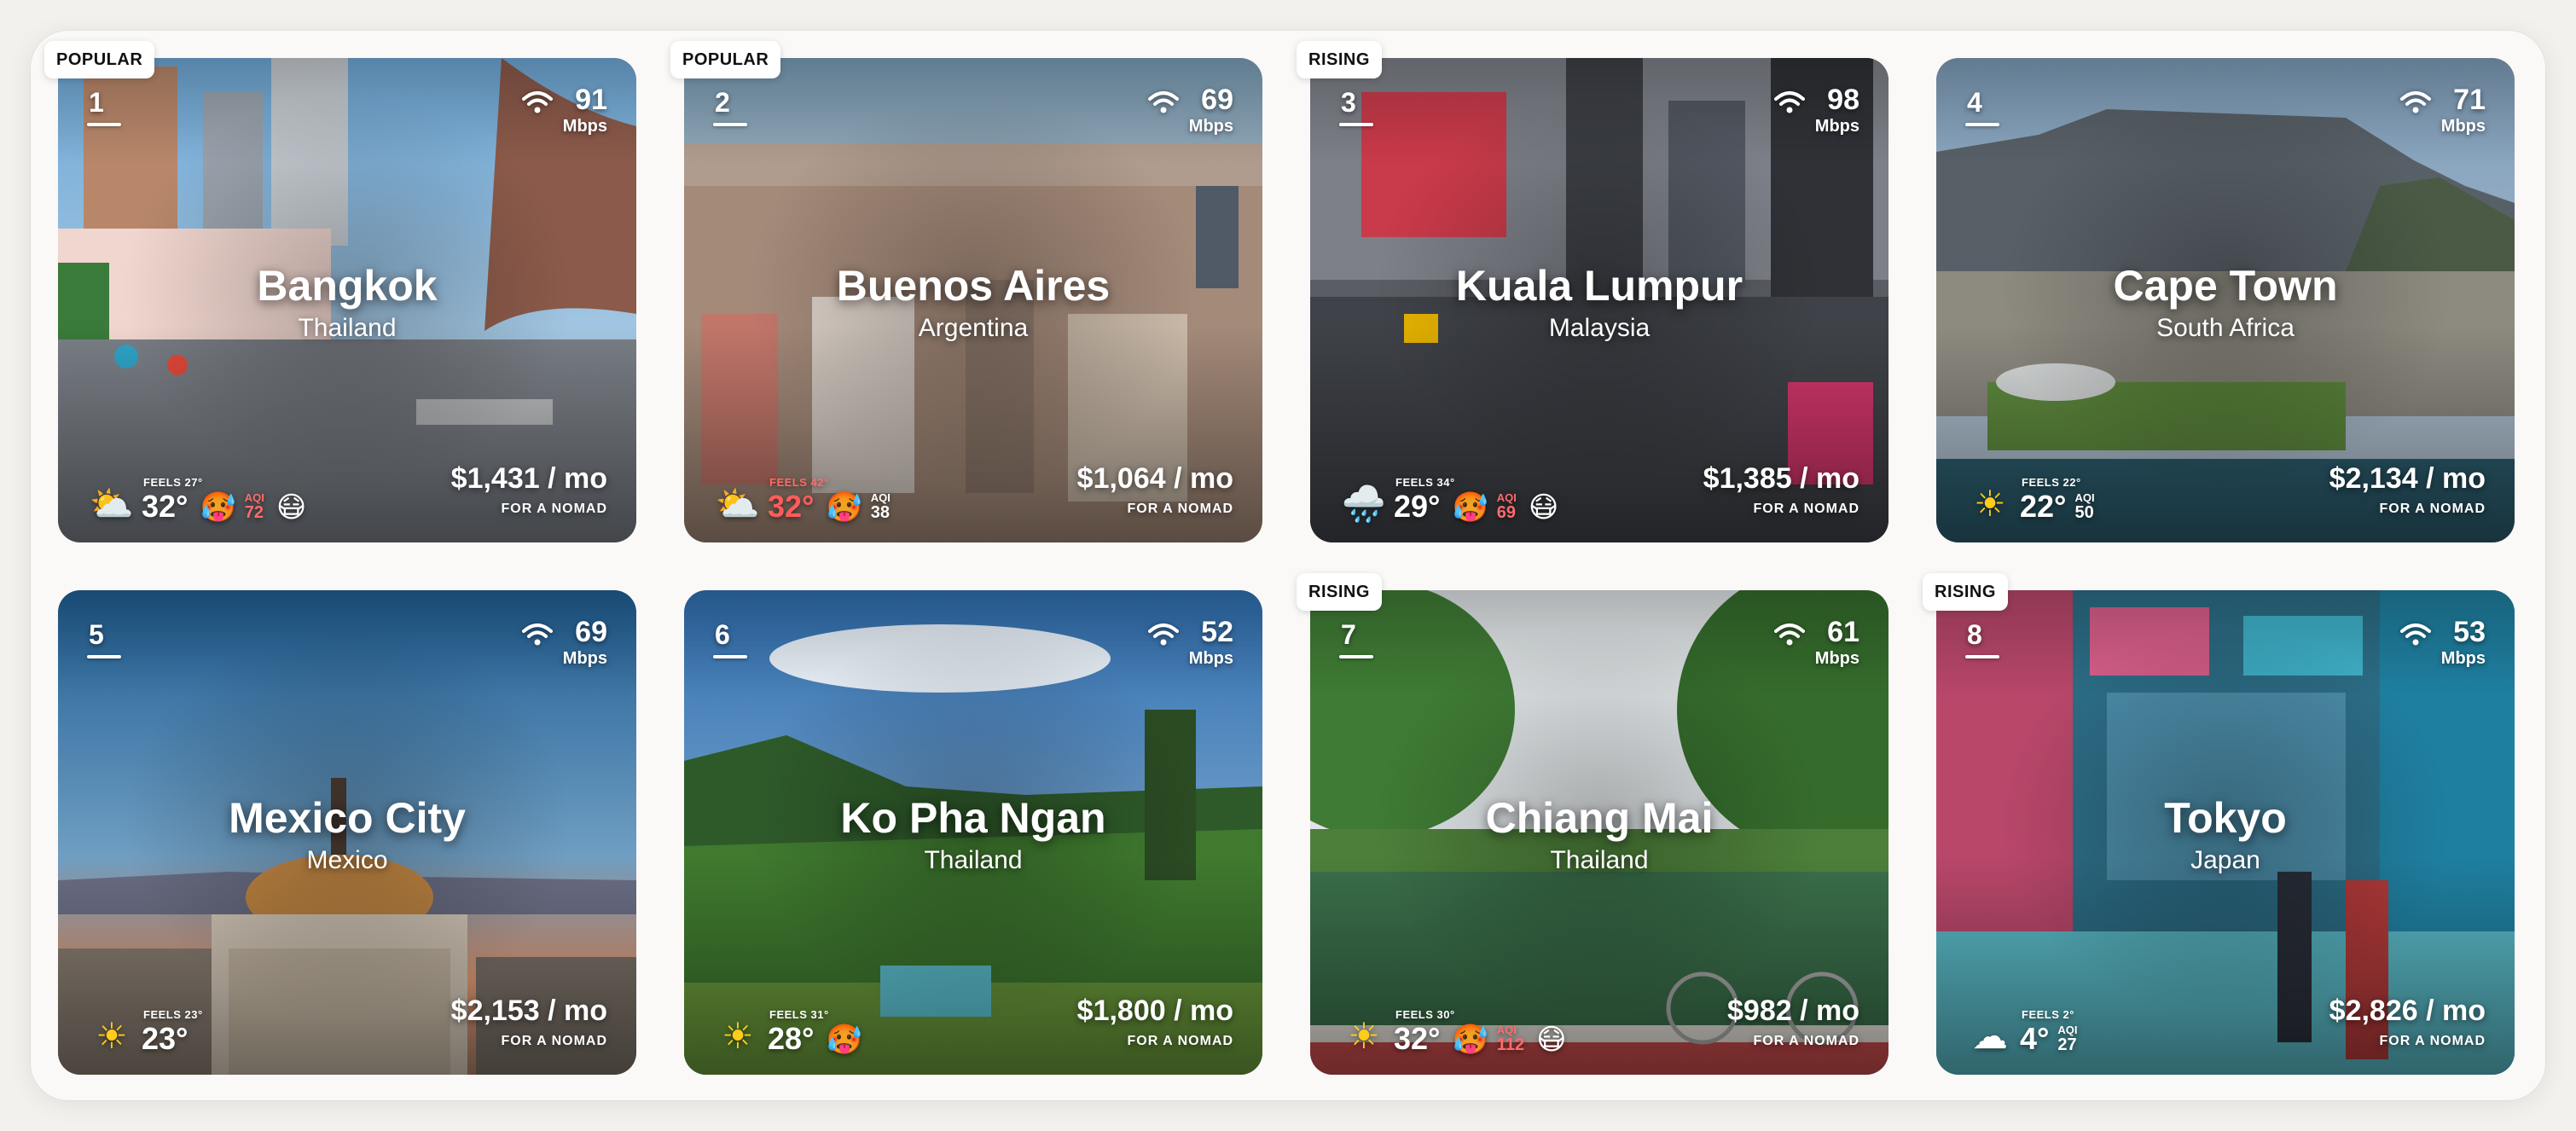 This screenshot has height=1131, width=2576. What do you see at coordinates (1190, 642) in the screenshot?
I see `internet-speed: 52 Mbps` at bounding box center [1190, 642].